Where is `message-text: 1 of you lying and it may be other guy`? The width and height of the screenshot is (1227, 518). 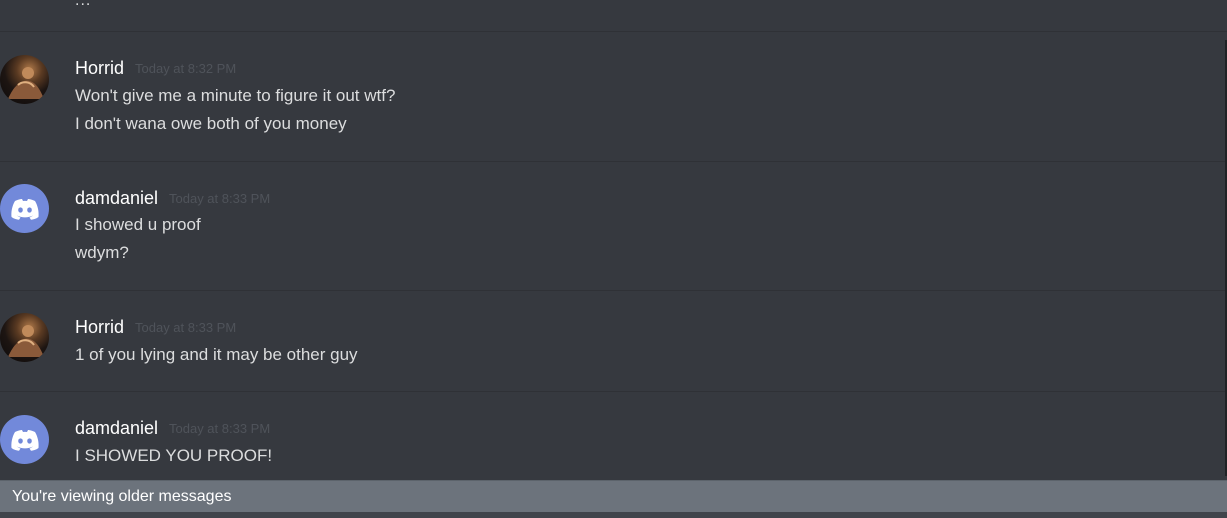
message-text: 1 of you lying and it may be other guy is located at coordinates (216, 354).